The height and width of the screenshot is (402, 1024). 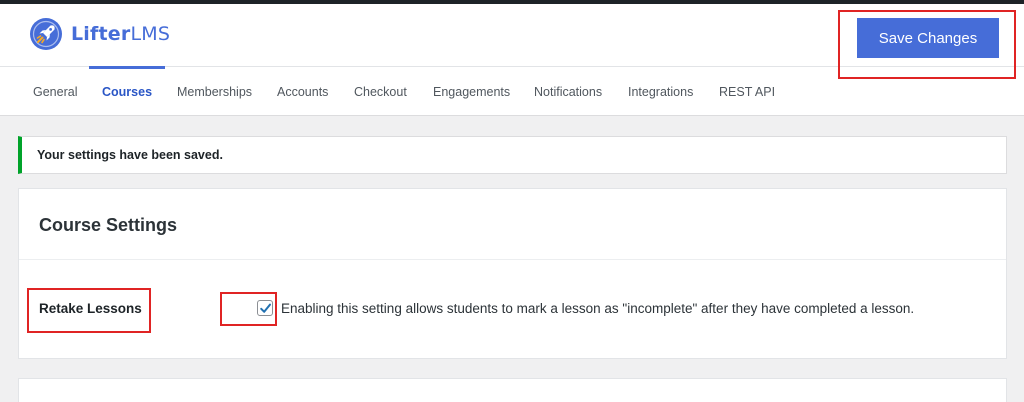 I want to click on tab-courses: Courses, so click(x=127, y=91).